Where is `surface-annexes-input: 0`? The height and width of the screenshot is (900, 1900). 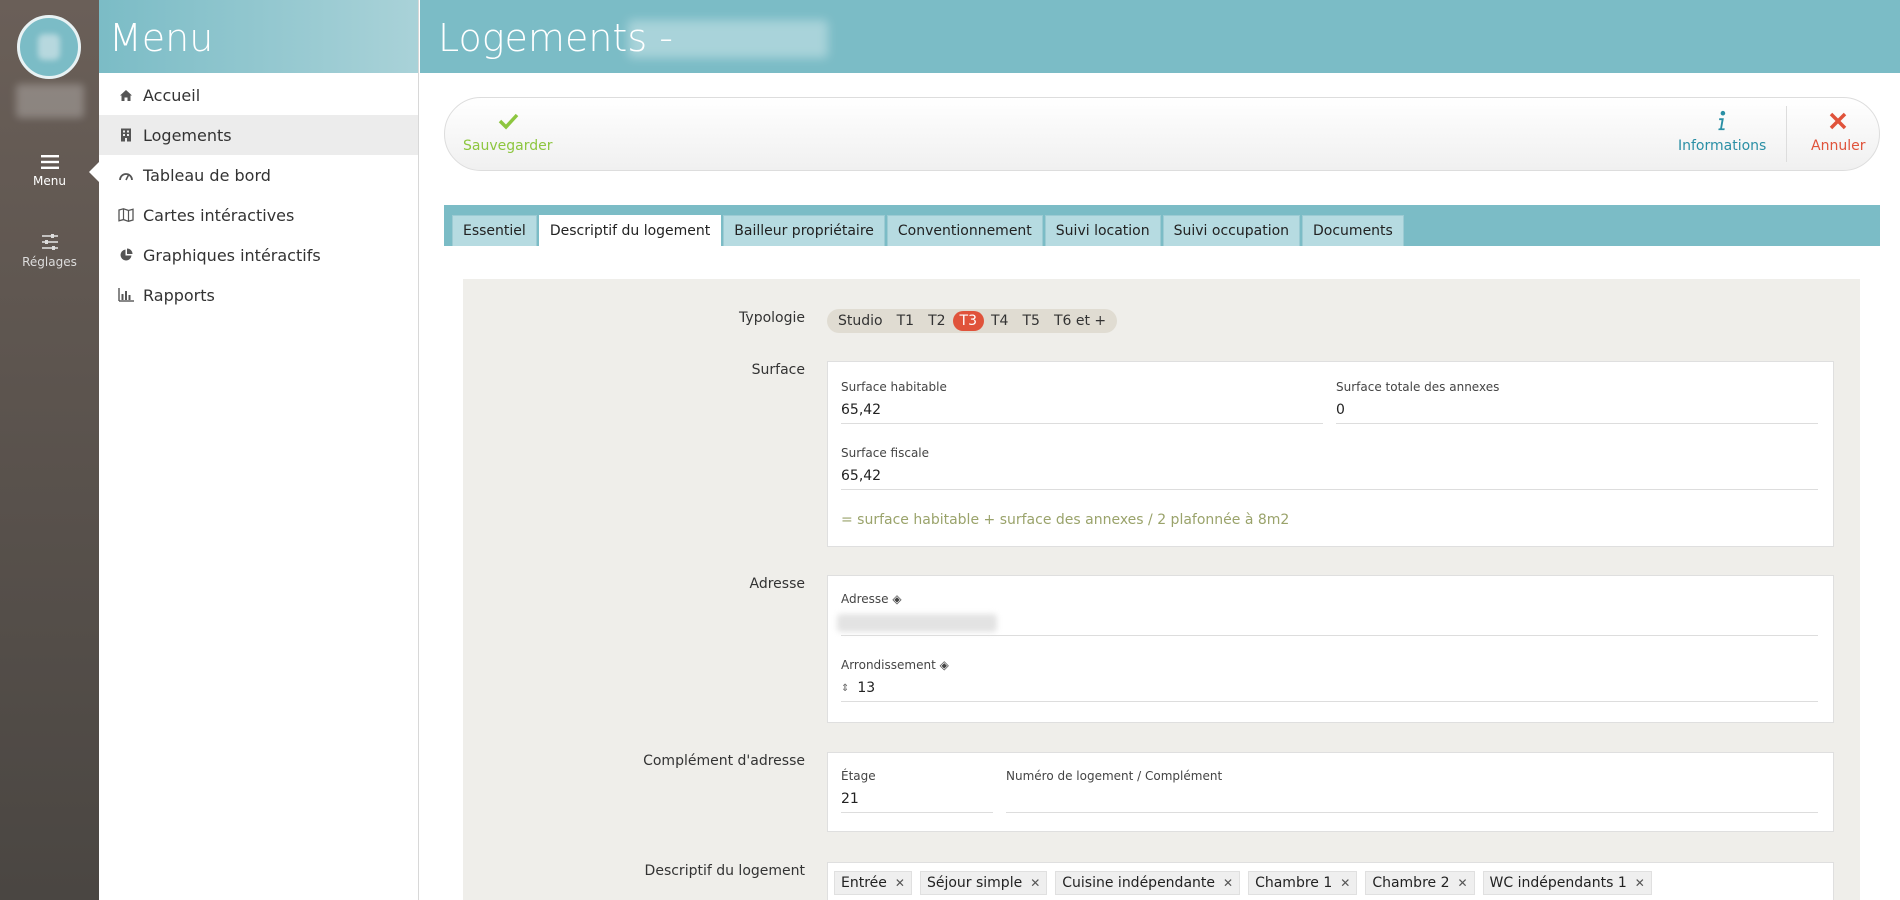
surface-annexes-input: 0 is located at coordinates (1577, 413).